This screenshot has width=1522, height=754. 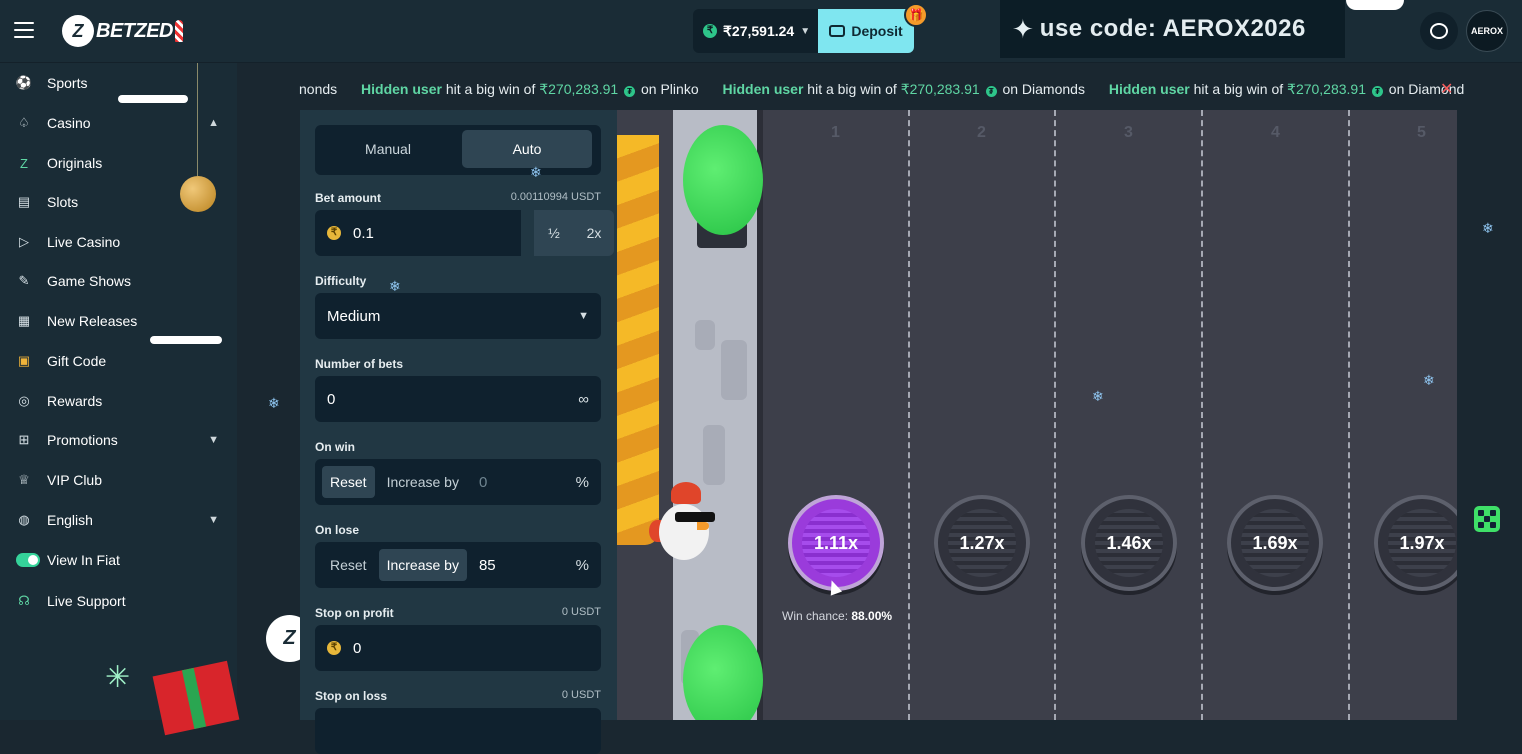 What do you see at coordinates (649, 89) in the screenshot?
I see `ticker-game-prefix: on` at bounding box center [649, 89].